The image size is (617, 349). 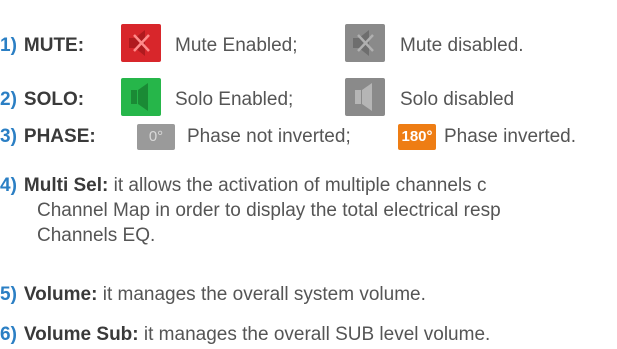 I want to click on item-number: 2), so click(x=8, y=99).